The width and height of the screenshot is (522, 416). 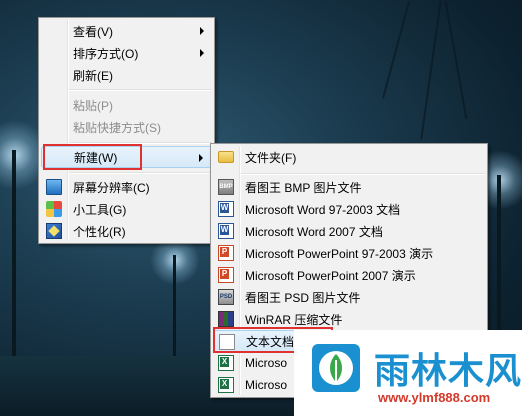 I want to click on menu-item-label: 刷新(E), so click(x=93, y=75).